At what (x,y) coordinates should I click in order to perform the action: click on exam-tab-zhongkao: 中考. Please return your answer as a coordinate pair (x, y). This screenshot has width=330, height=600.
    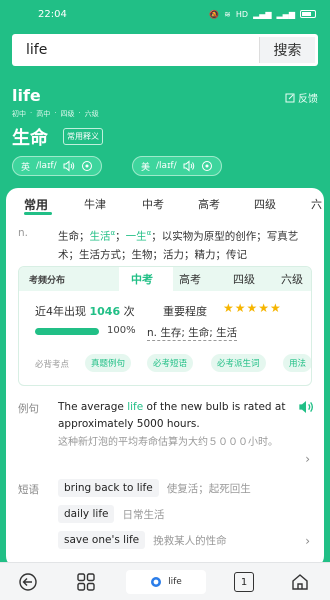
    Looking at the image, I should click on (142, 279).